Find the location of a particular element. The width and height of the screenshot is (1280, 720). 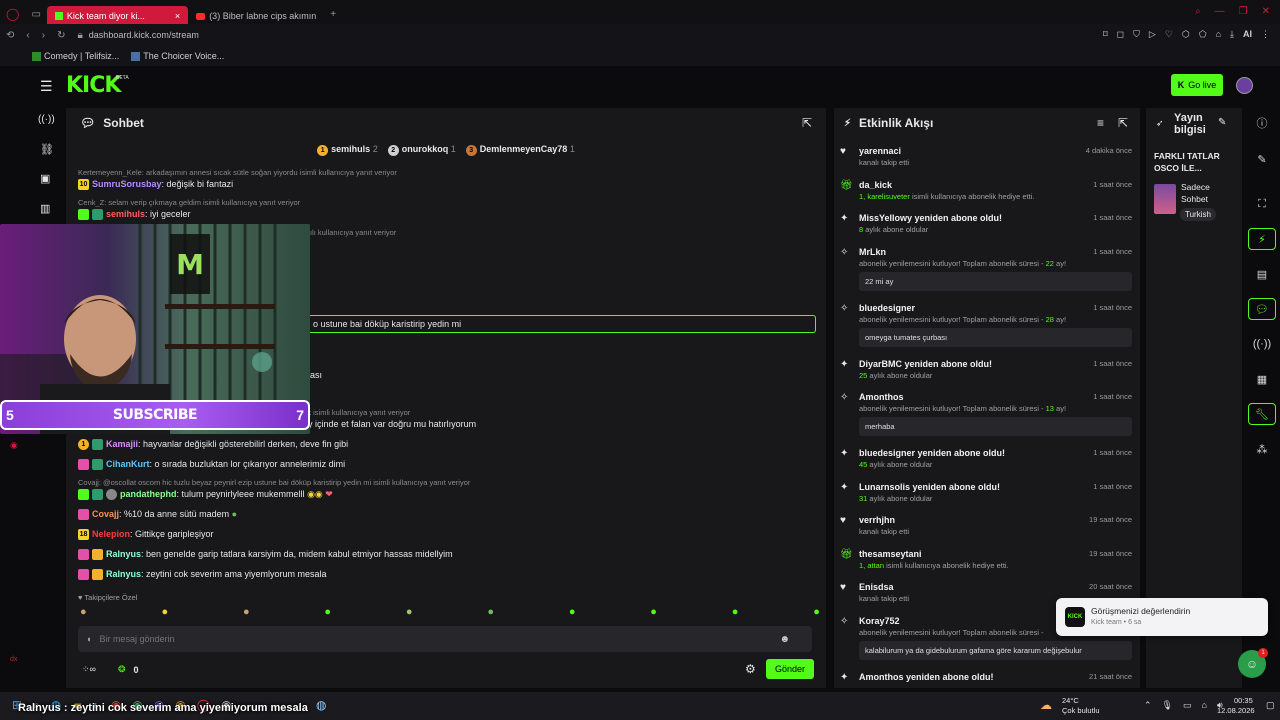

kick-logo: KICK is located at coordinates (93, 85).